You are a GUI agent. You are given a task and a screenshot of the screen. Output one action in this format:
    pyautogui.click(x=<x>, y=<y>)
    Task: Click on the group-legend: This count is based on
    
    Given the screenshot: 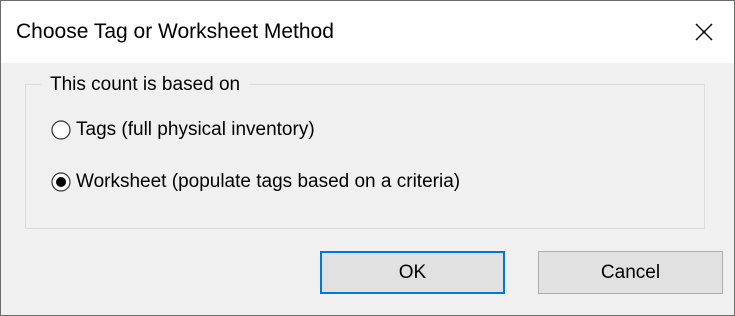 What is the action you would take?
    pyautogui.click(x=145, y=85)
    